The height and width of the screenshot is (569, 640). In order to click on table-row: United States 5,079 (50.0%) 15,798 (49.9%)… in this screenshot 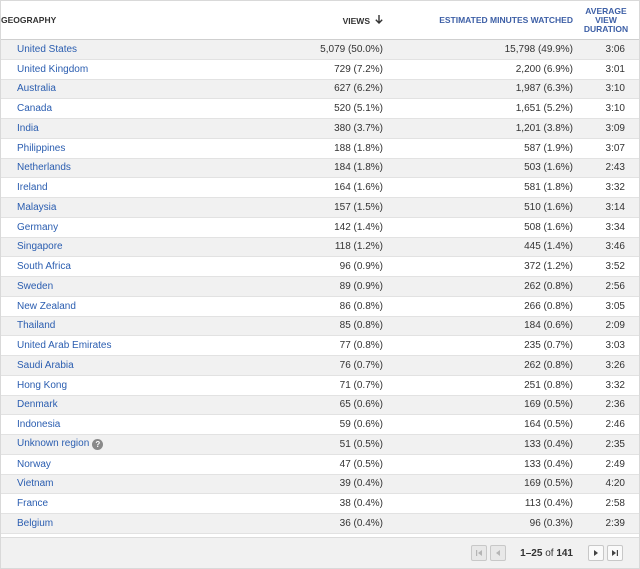, I will do `click(320, 49)`.